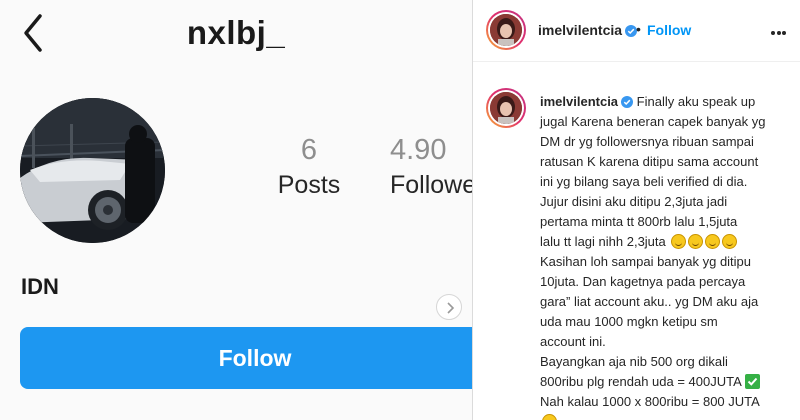 This screenshot has height=420, width=800. What do you see at coordinates (629, 321) in the screenshot?
I see `caption-line: uda mau 1000 mgkn ketipu sm` at bounding box center [629, 321].